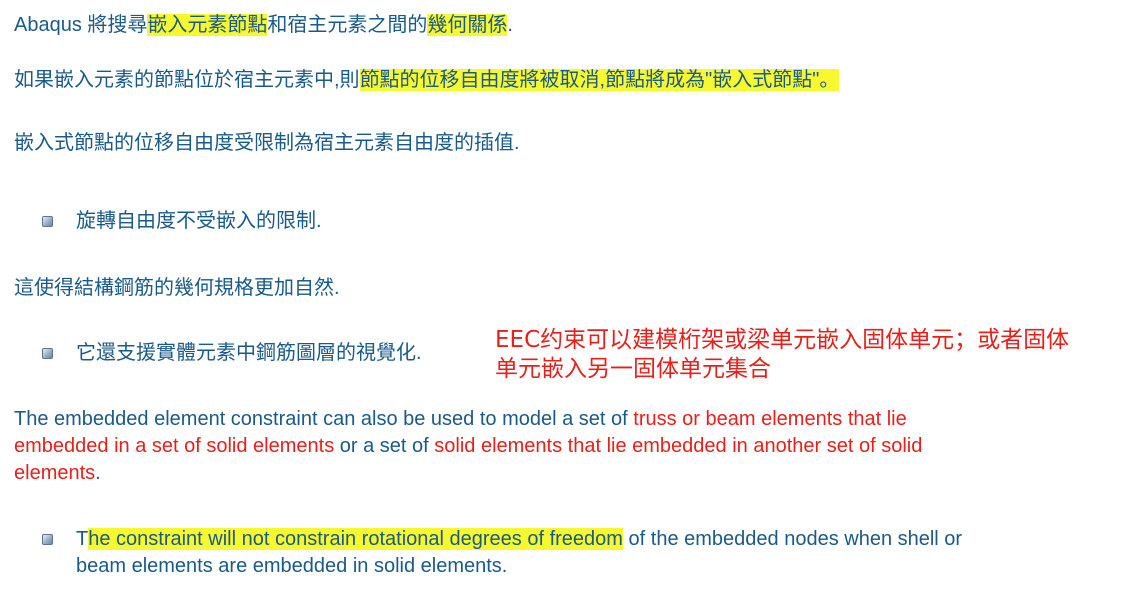 The height and width of the screenshot is (607, 1129). What do you see at coordinates (207, 25) in the screenshot?
I see `highlight-span: 嵌入元素節點` at bounding box center [207, 25].